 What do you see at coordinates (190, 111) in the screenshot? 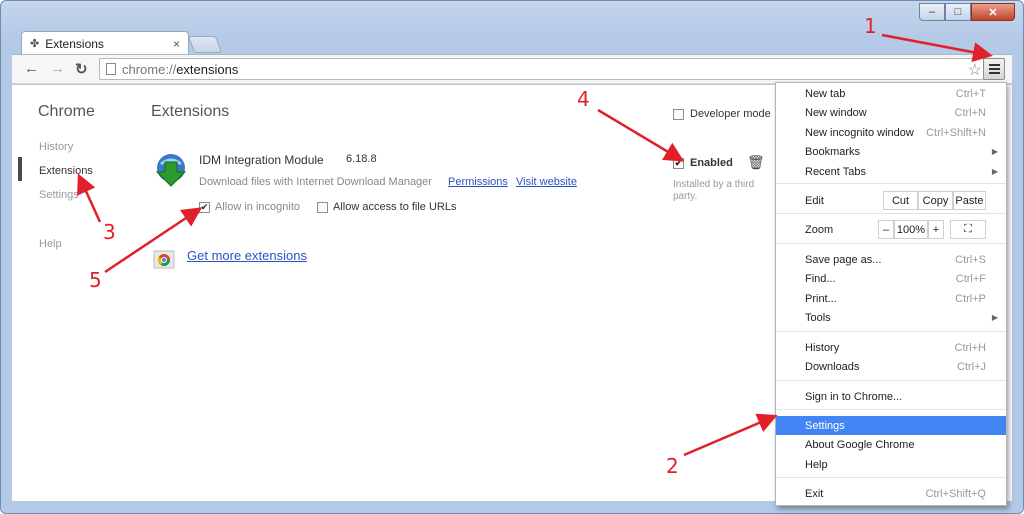
I see `page-title: Extensions` at bounding box center [190, 111].